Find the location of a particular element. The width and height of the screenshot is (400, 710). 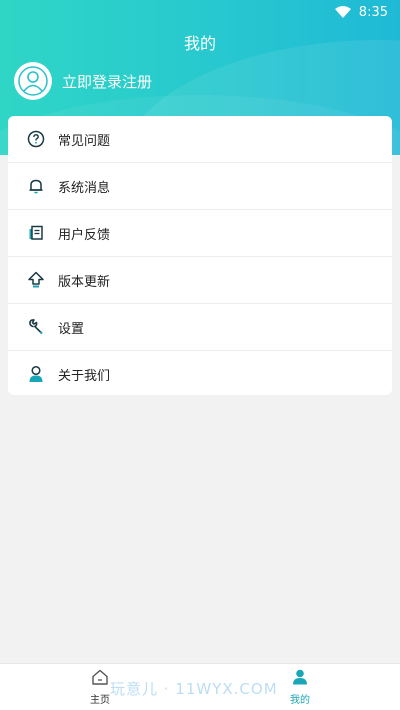

home-icon is located at coordinates (100, 679).